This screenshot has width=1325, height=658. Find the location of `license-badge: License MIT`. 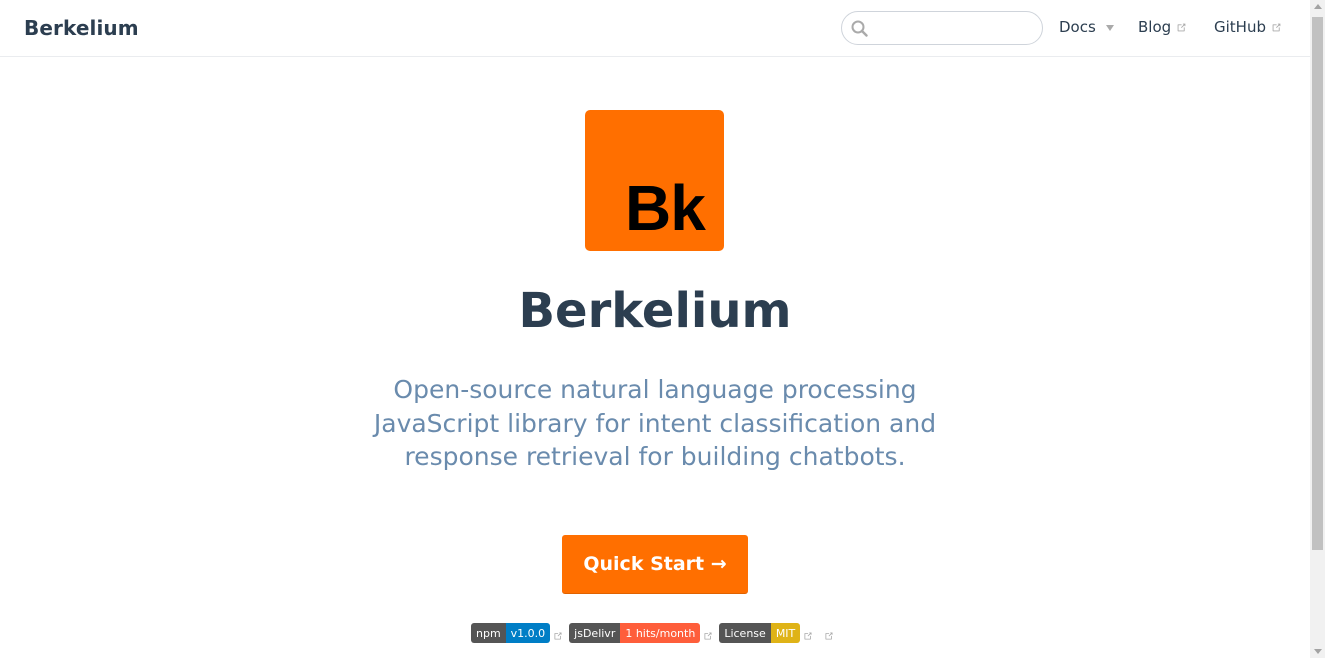

license-badge: License MIT is located at coordinates (760, 633).